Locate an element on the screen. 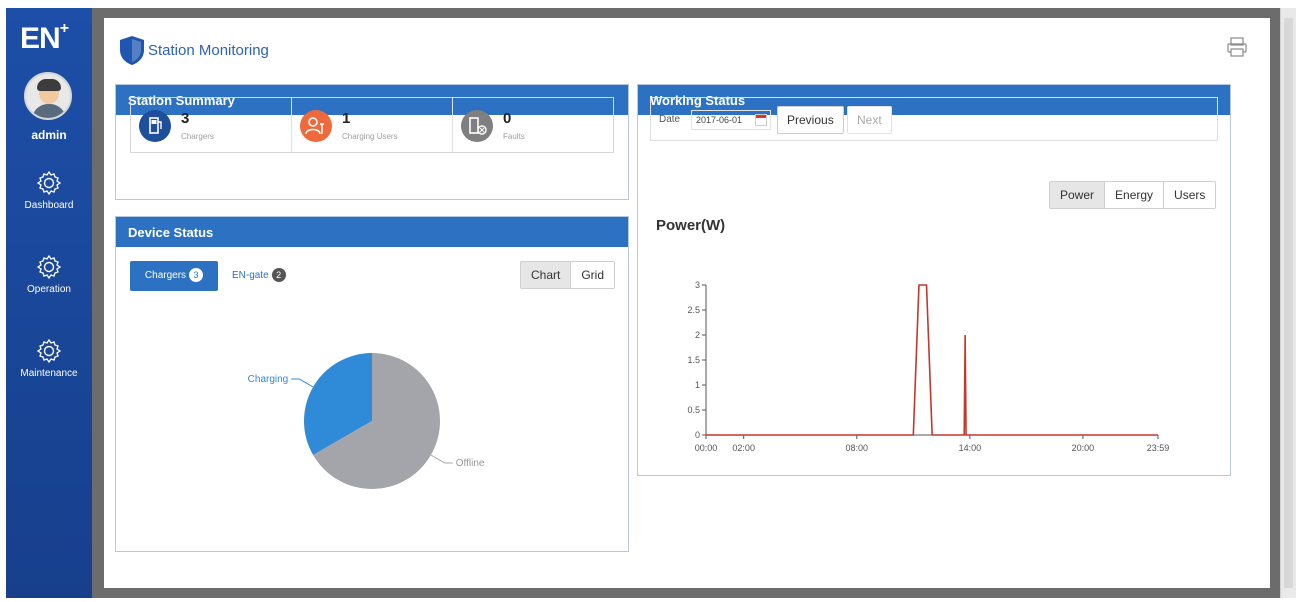  calendar-icon is located at coordinates (761, 120).